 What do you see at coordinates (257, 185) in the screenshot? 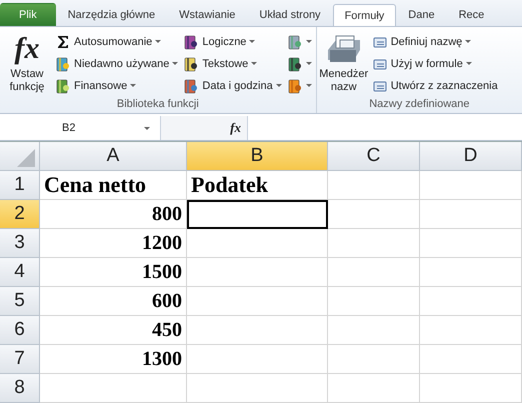
I see `table-cell: Podatek` at bounding box center [257, 185].